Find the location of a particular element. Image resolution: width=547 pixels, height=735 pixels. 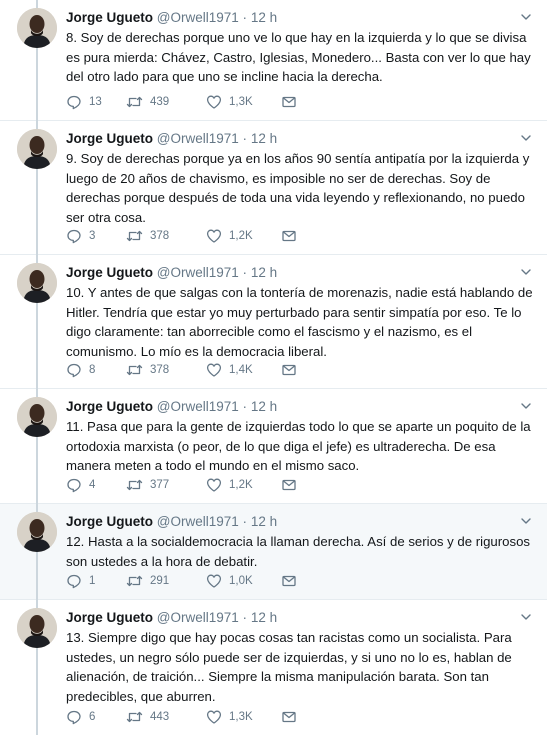

retweet-button: 439 is located at coordinates (166, 102).